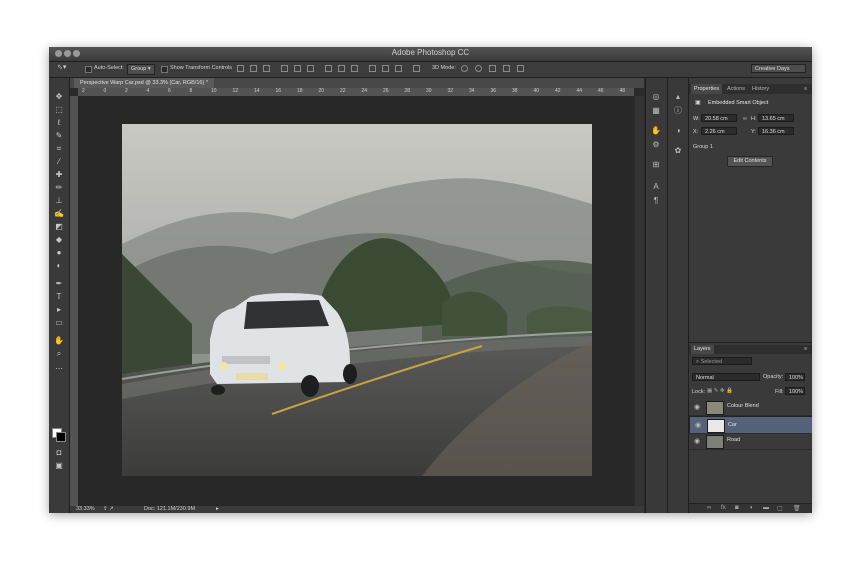 This screenshot has width=860, height=581. I want to click on layer-row-selected: ◉ Car, so click(750, 425).